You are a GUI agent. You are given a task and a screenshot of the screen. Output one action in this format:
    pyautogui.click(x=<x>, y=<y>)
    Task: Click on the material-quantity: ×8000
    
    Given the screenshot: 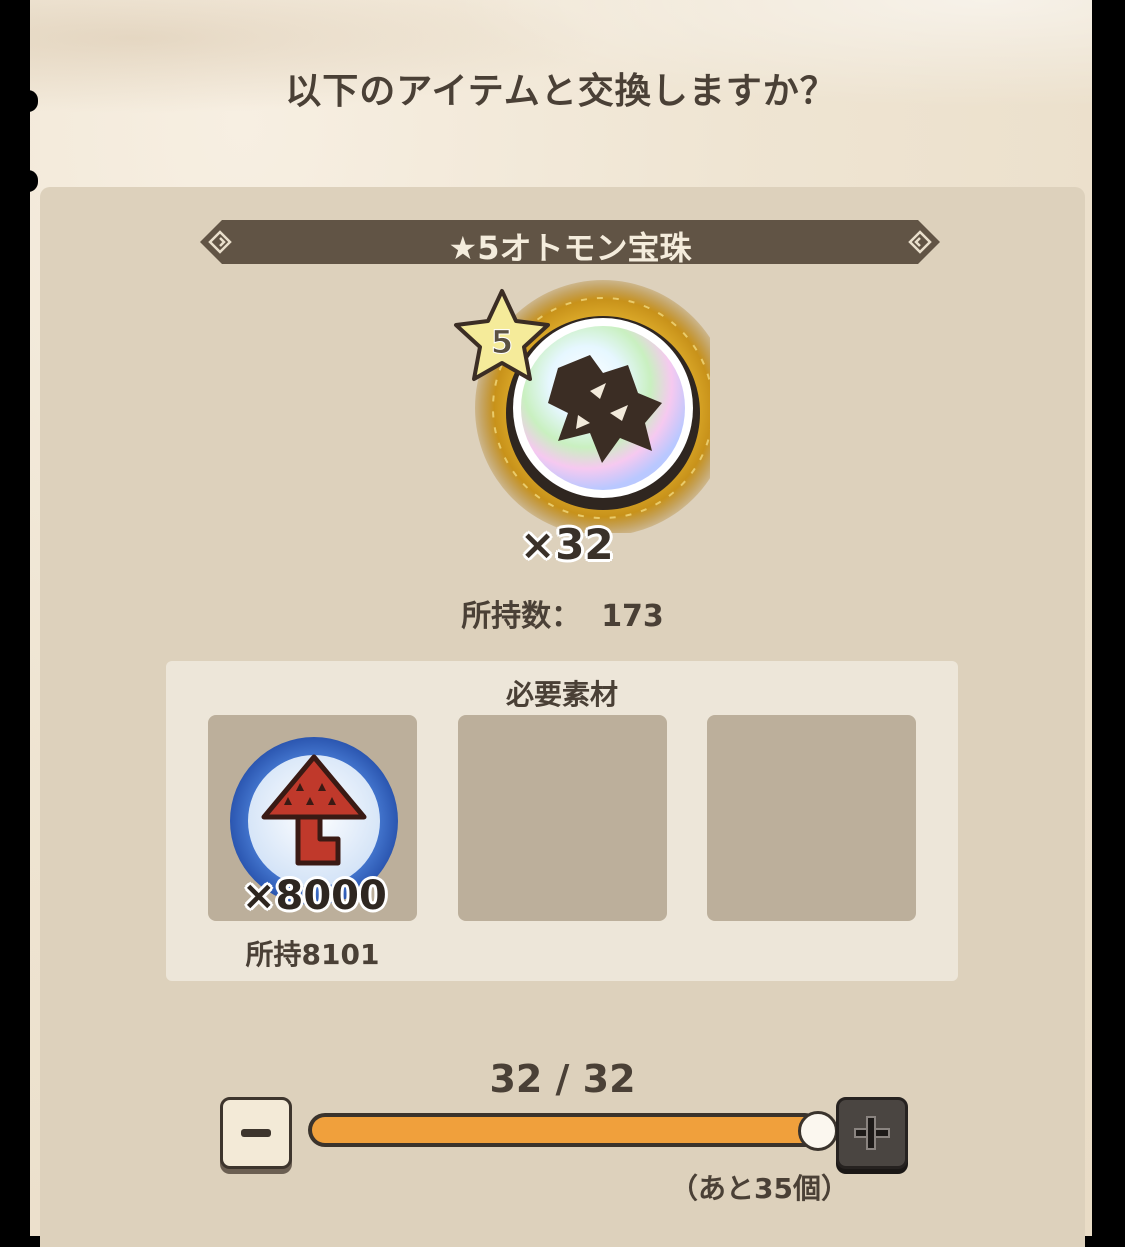 What is the action you would take?
    pyautogui.click(x=314, y=896)
    